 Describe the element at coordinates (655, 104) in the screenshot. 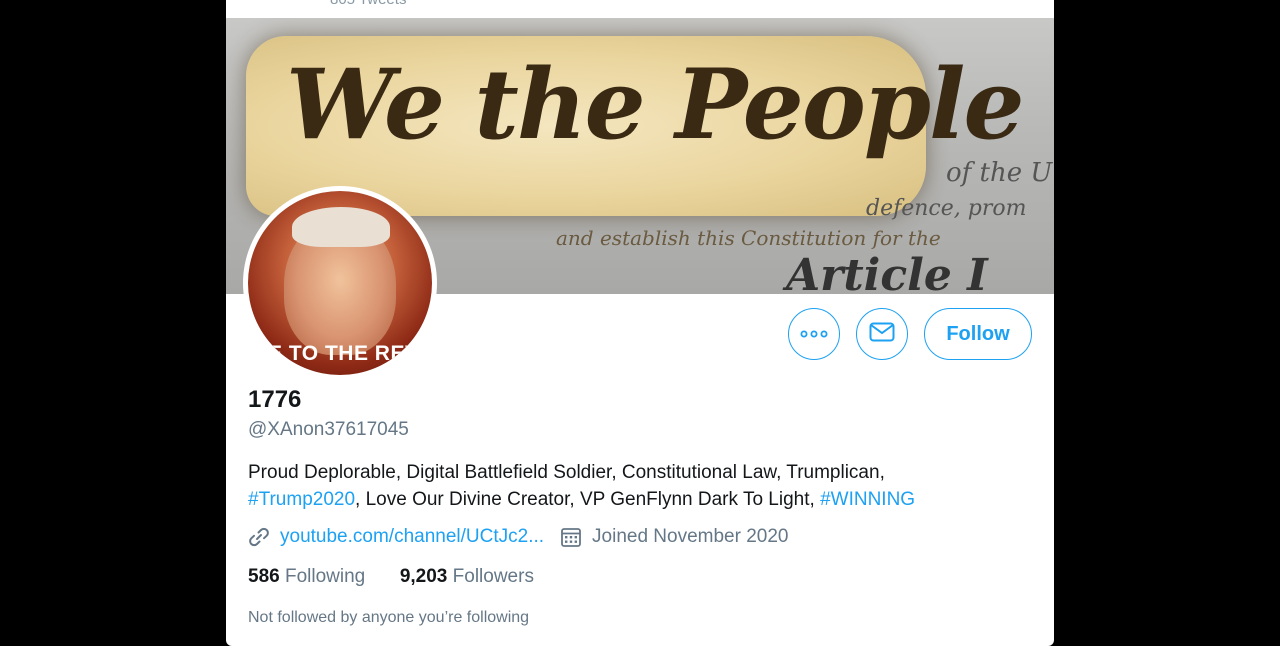

I see `banner-headline: We the People` at that location.